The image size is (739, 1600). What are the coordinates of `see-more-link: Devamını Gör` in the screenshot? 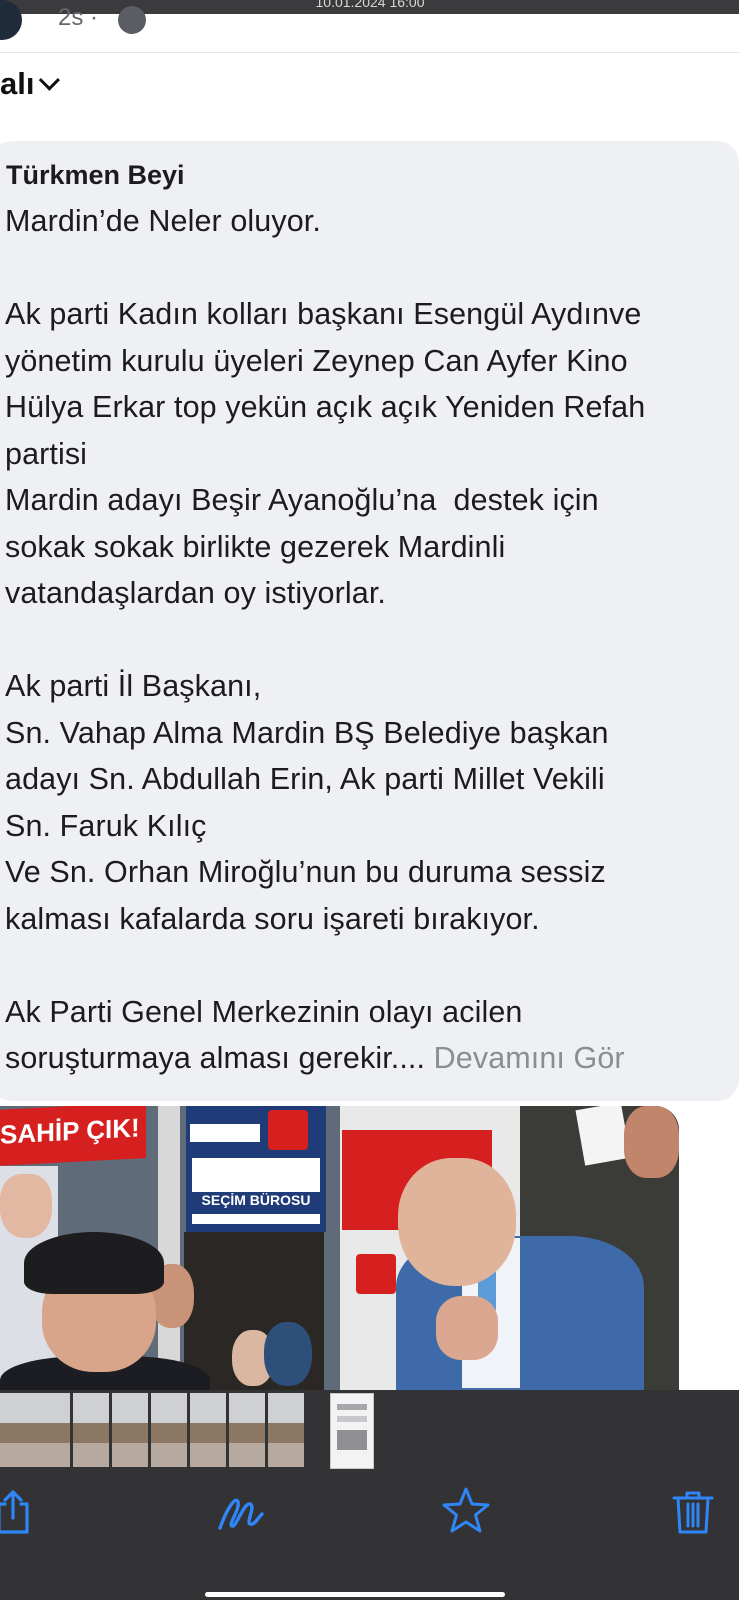 It's located at (529, 1058).